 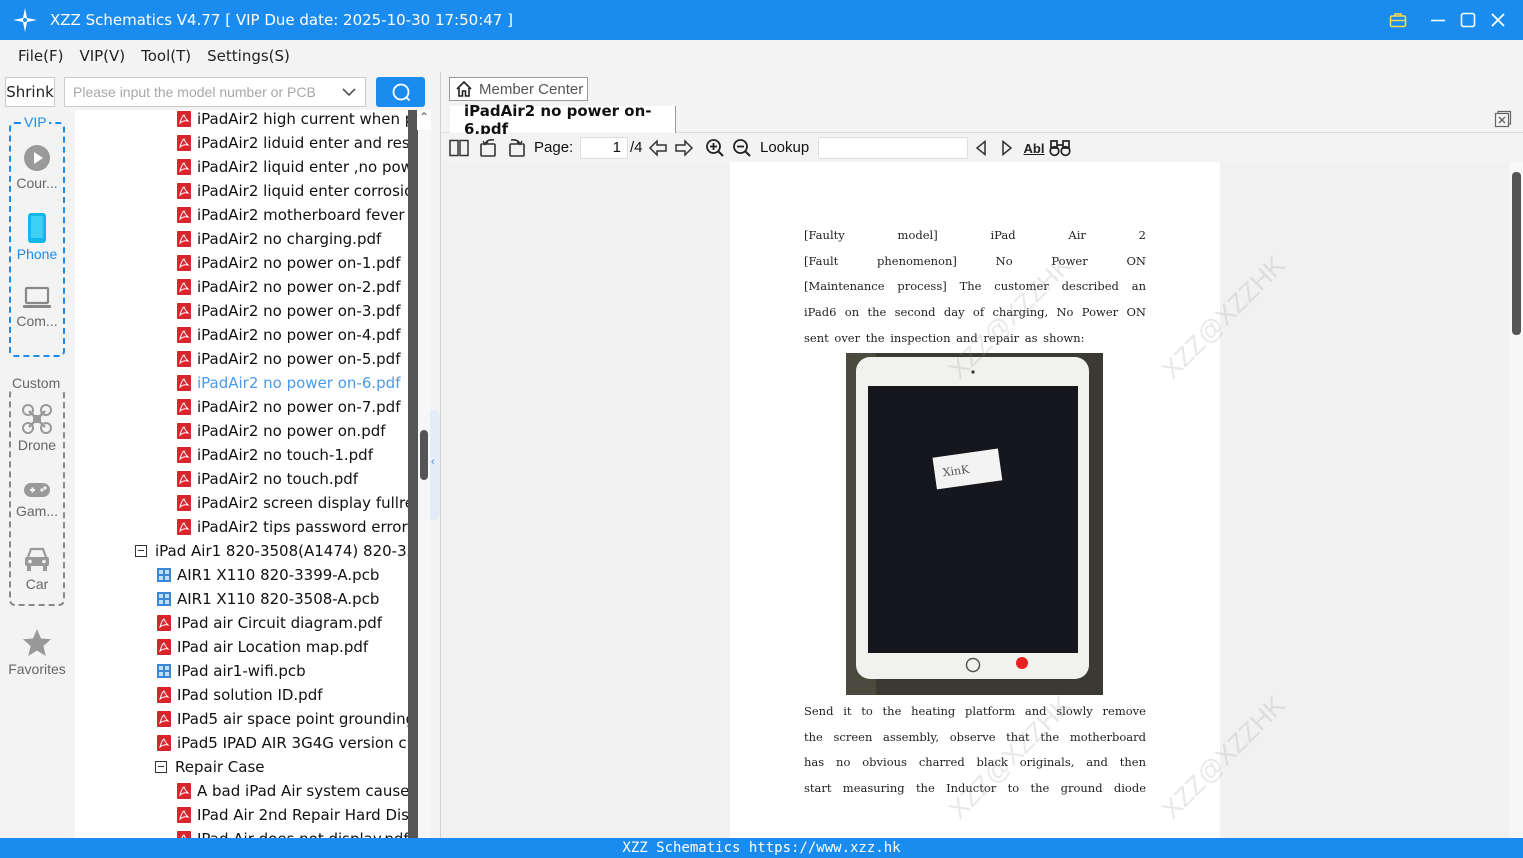 I want to click on tree-item-label: iPadAir2 no power on-7.pdf, so click(x=299, y=407).